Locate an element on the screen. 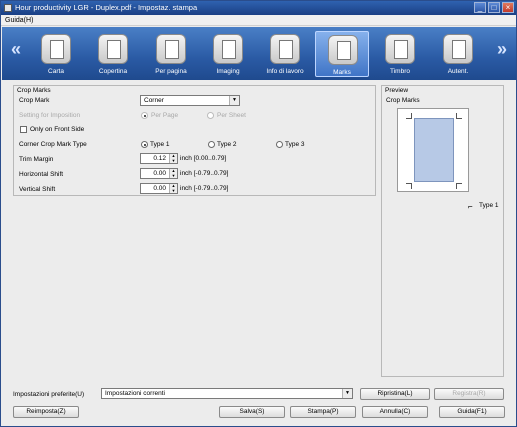 This screenshot has width=517, height=427. maximize-button: □ is located at coordinates (494, 7).